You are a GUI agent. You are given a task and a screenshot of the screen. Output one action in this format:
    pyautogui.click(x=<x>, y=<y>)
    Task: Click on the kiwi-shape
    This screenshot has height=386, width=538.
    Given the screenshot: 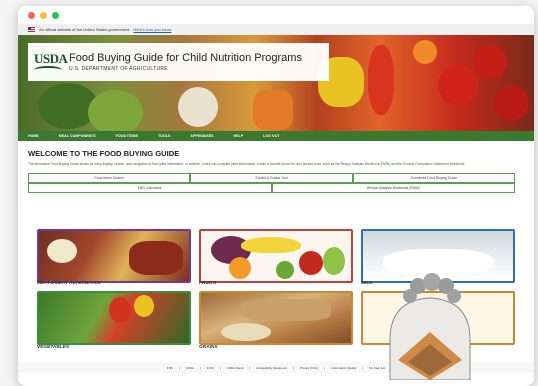 What is the action you would take?
    pyautogui.click(x=285, y=270)
    